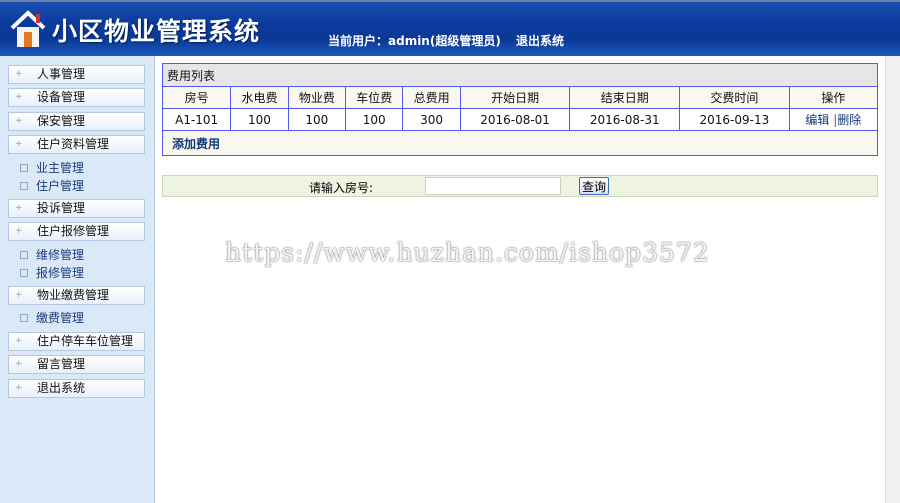 Image resolution: width=900 pixels, height=503 pixels. I want to click on cell-utility: 100, so click(259, 119).